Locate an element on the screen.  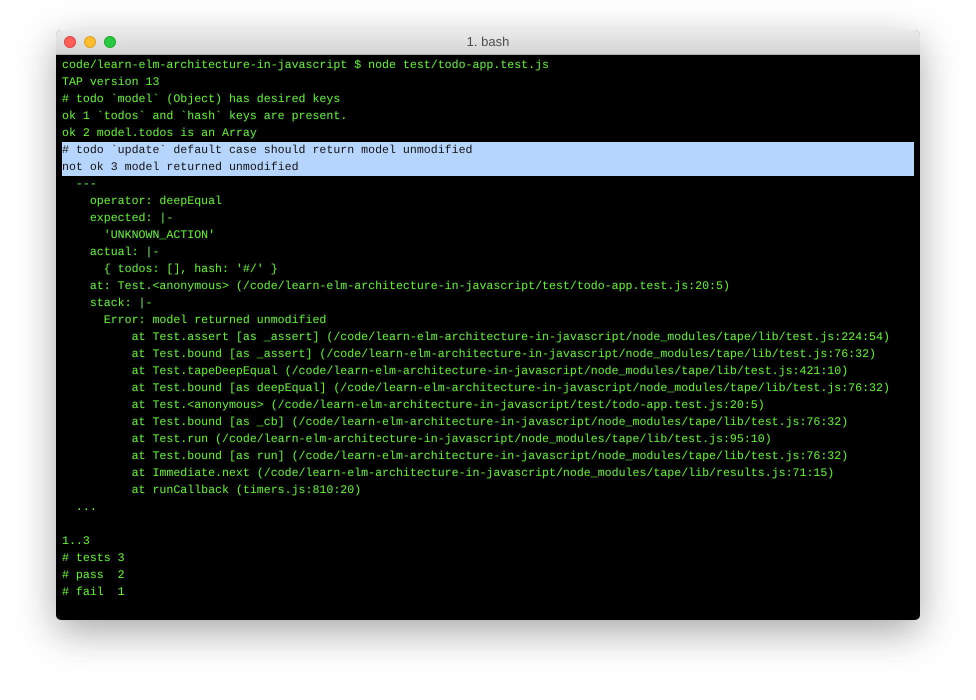
terminal-line: ok 2 model.todos is an Array is located at coordinates (160, 134).